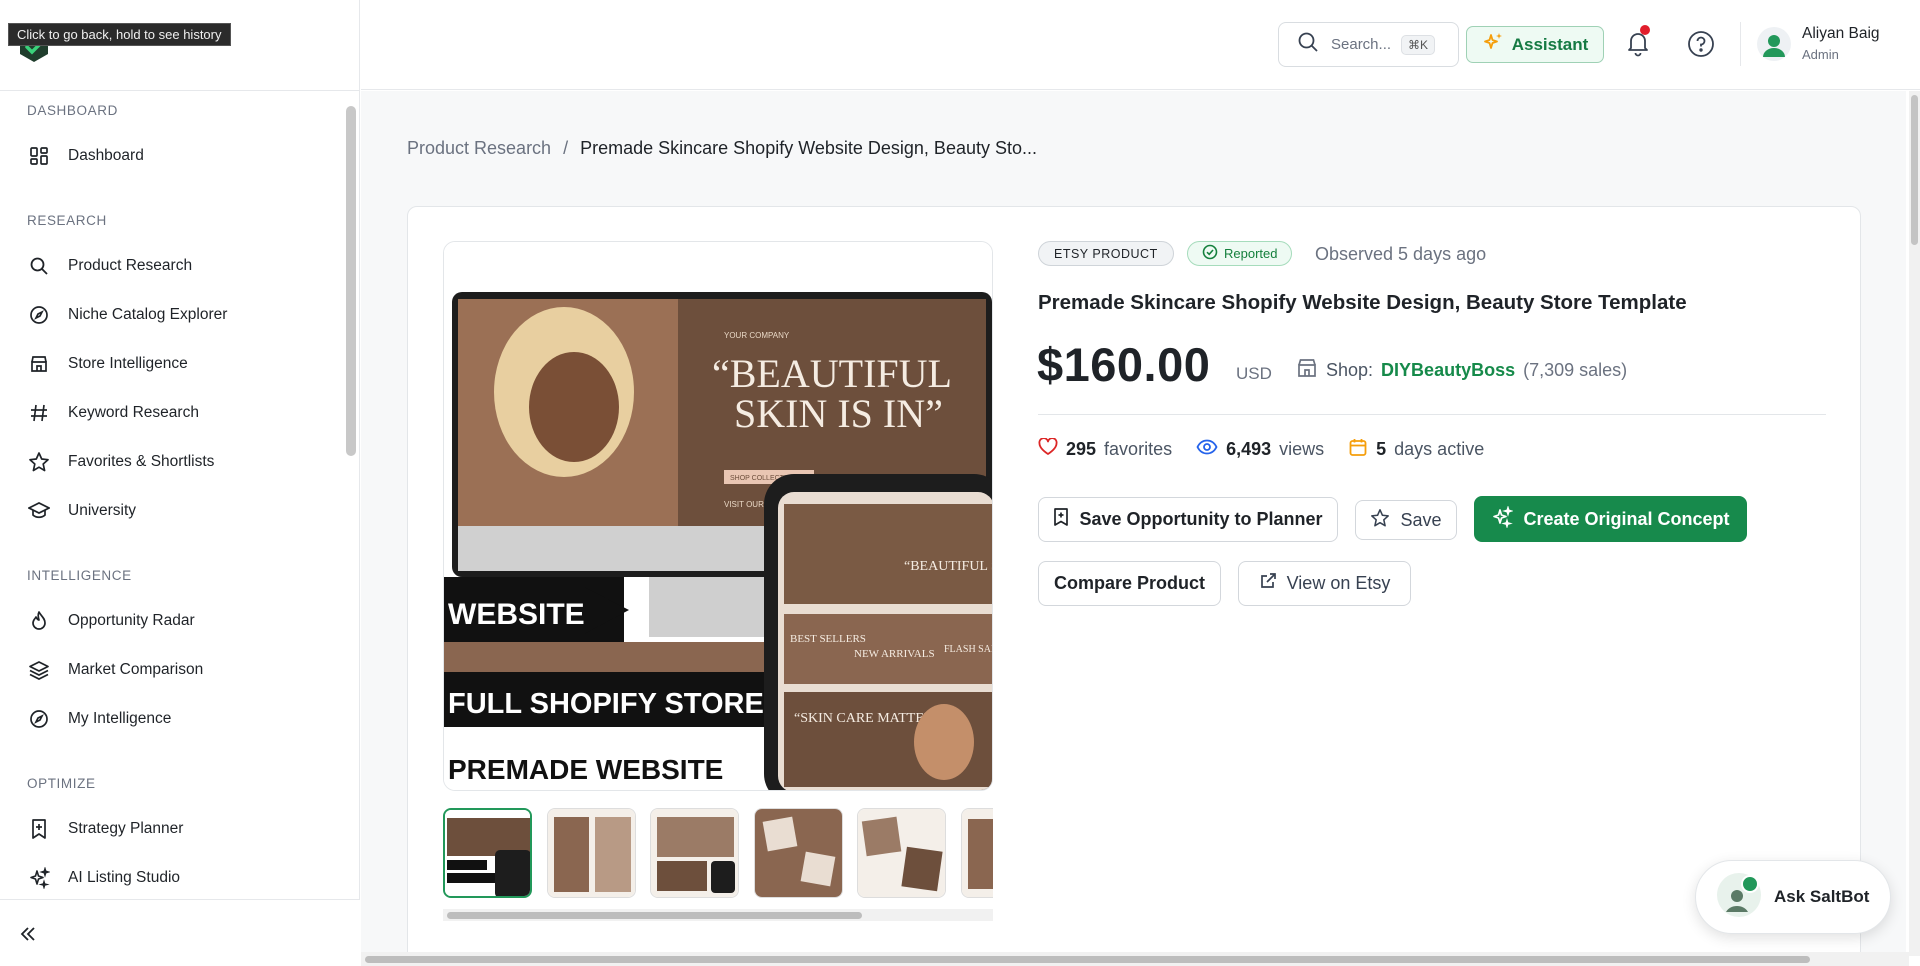  What do you see at coordinates (1135, 959) in the screenshot?
I see `main-horizontal-scrollbar` at bounding box center [1135, 959].